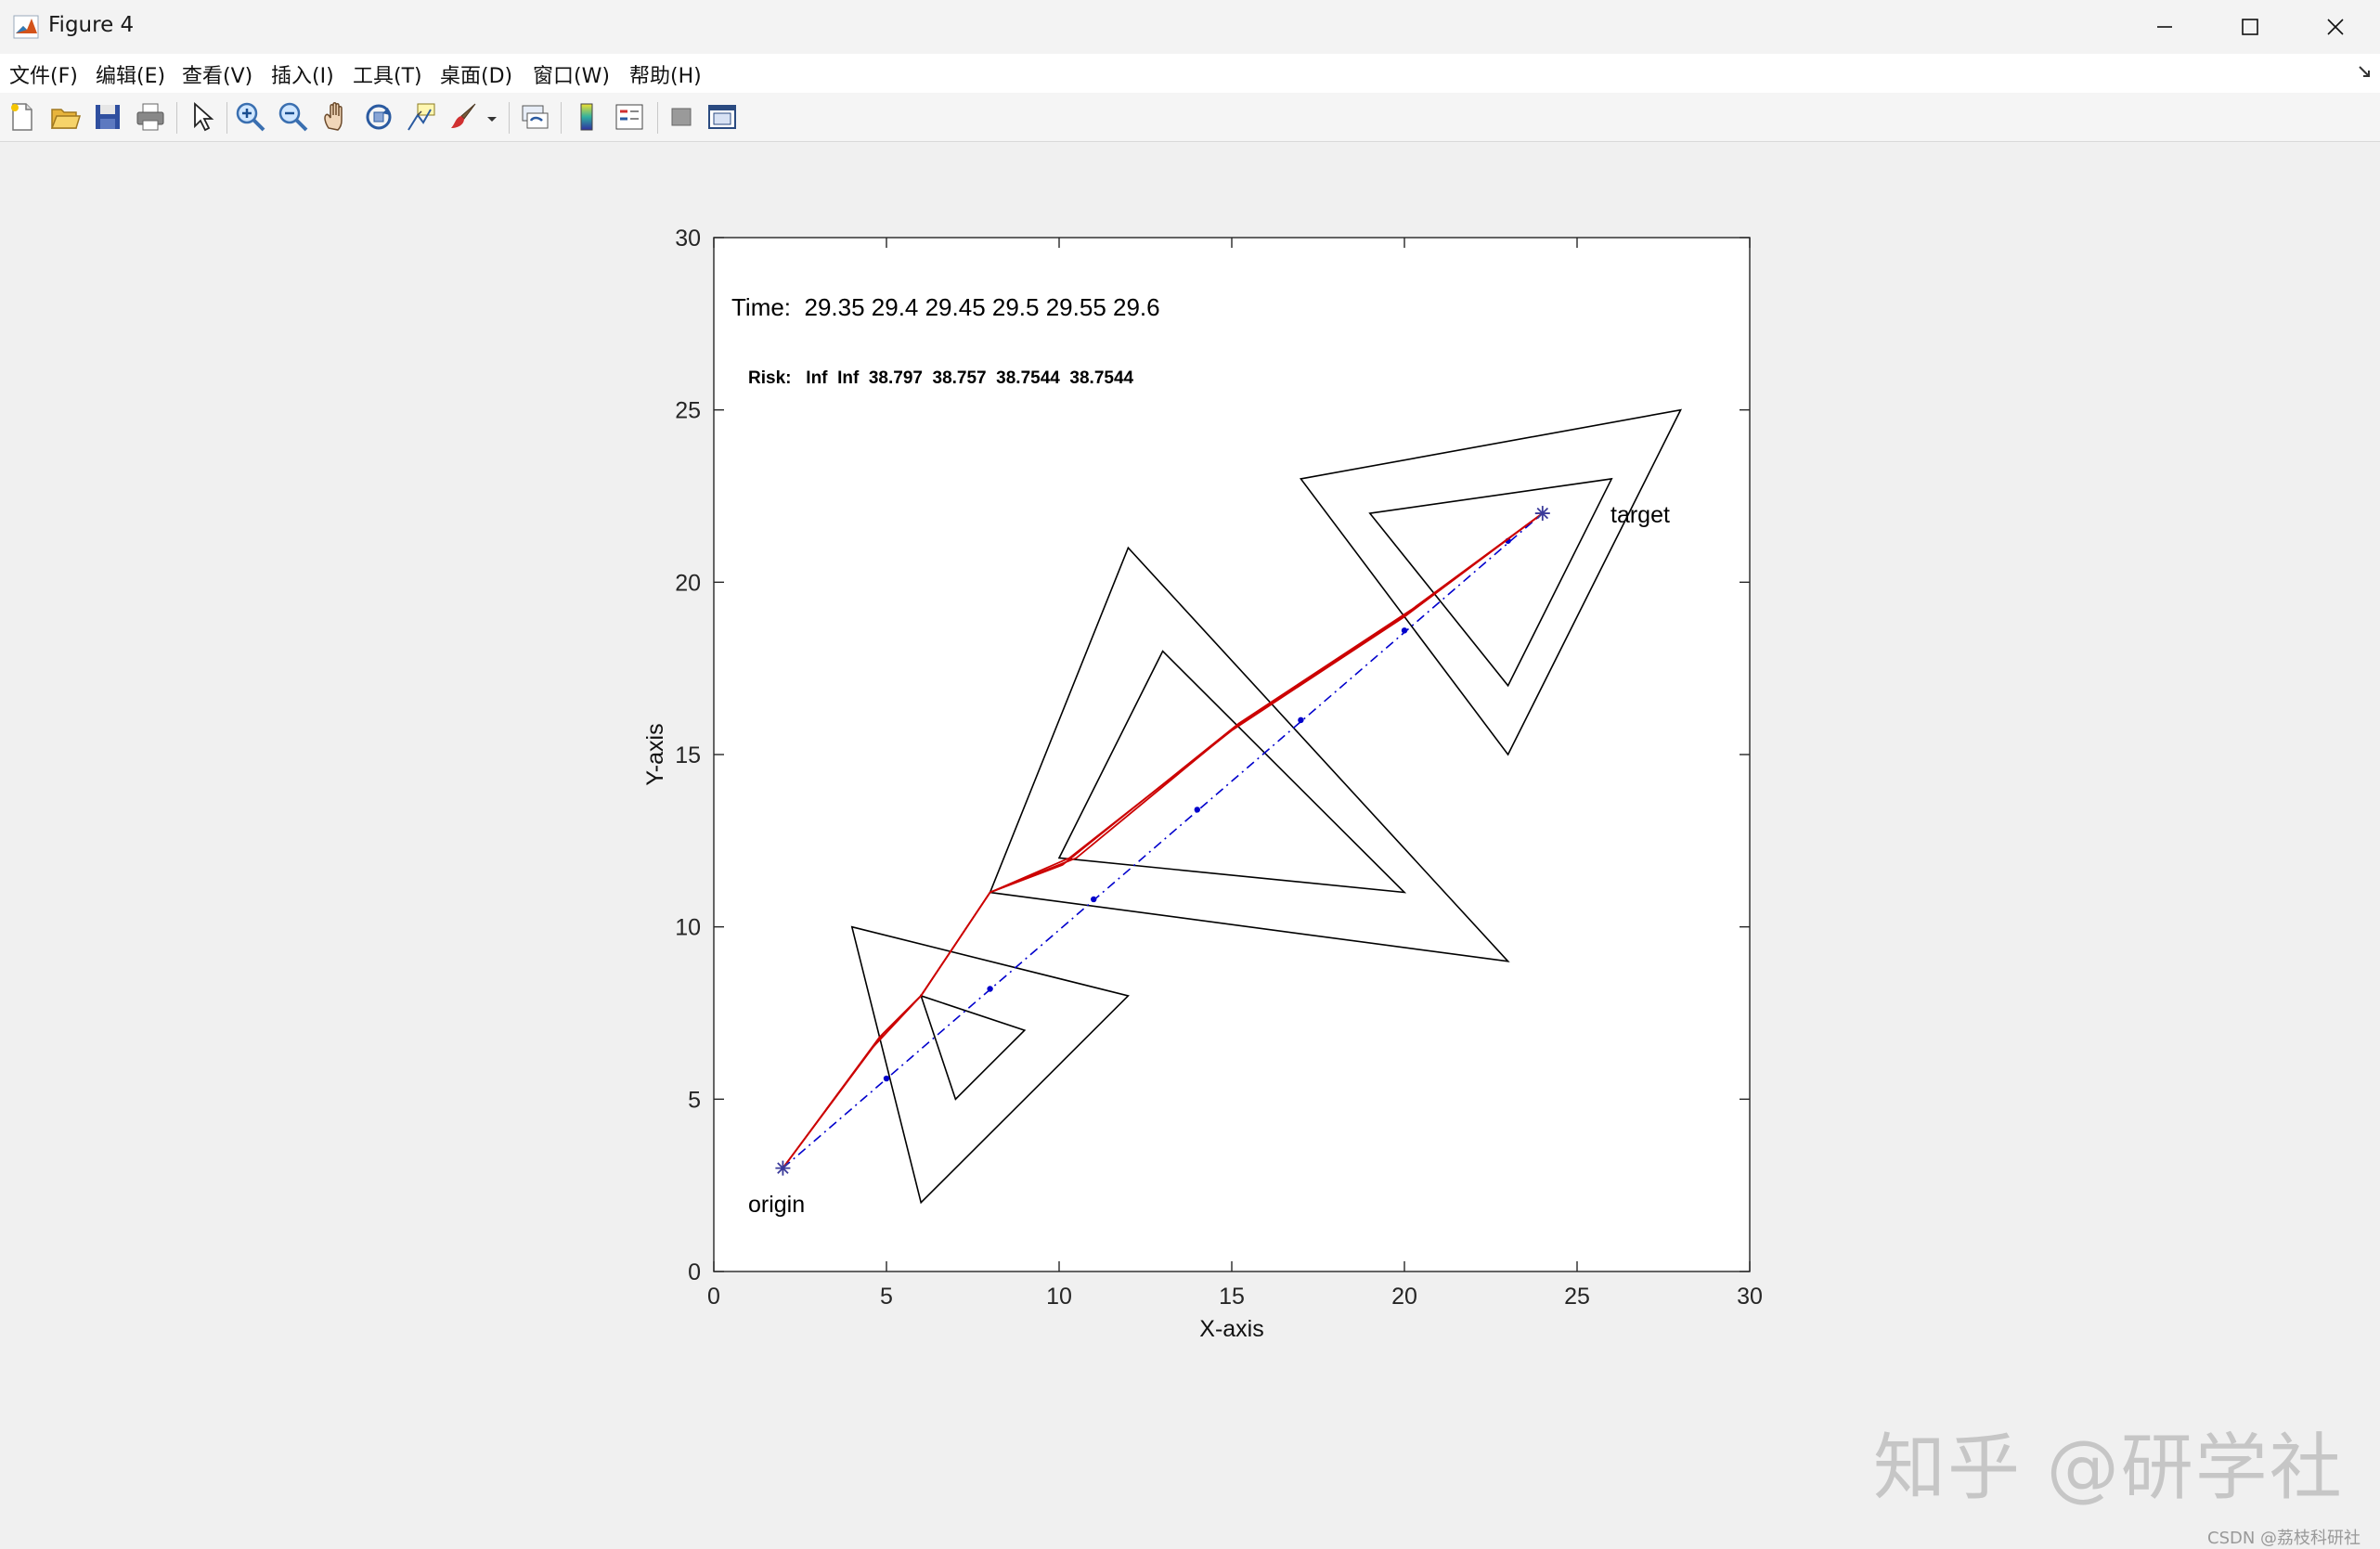 The height and width of the screenshot is (1549, 2380). I want to click on new-figure-button, so click(22, 117).